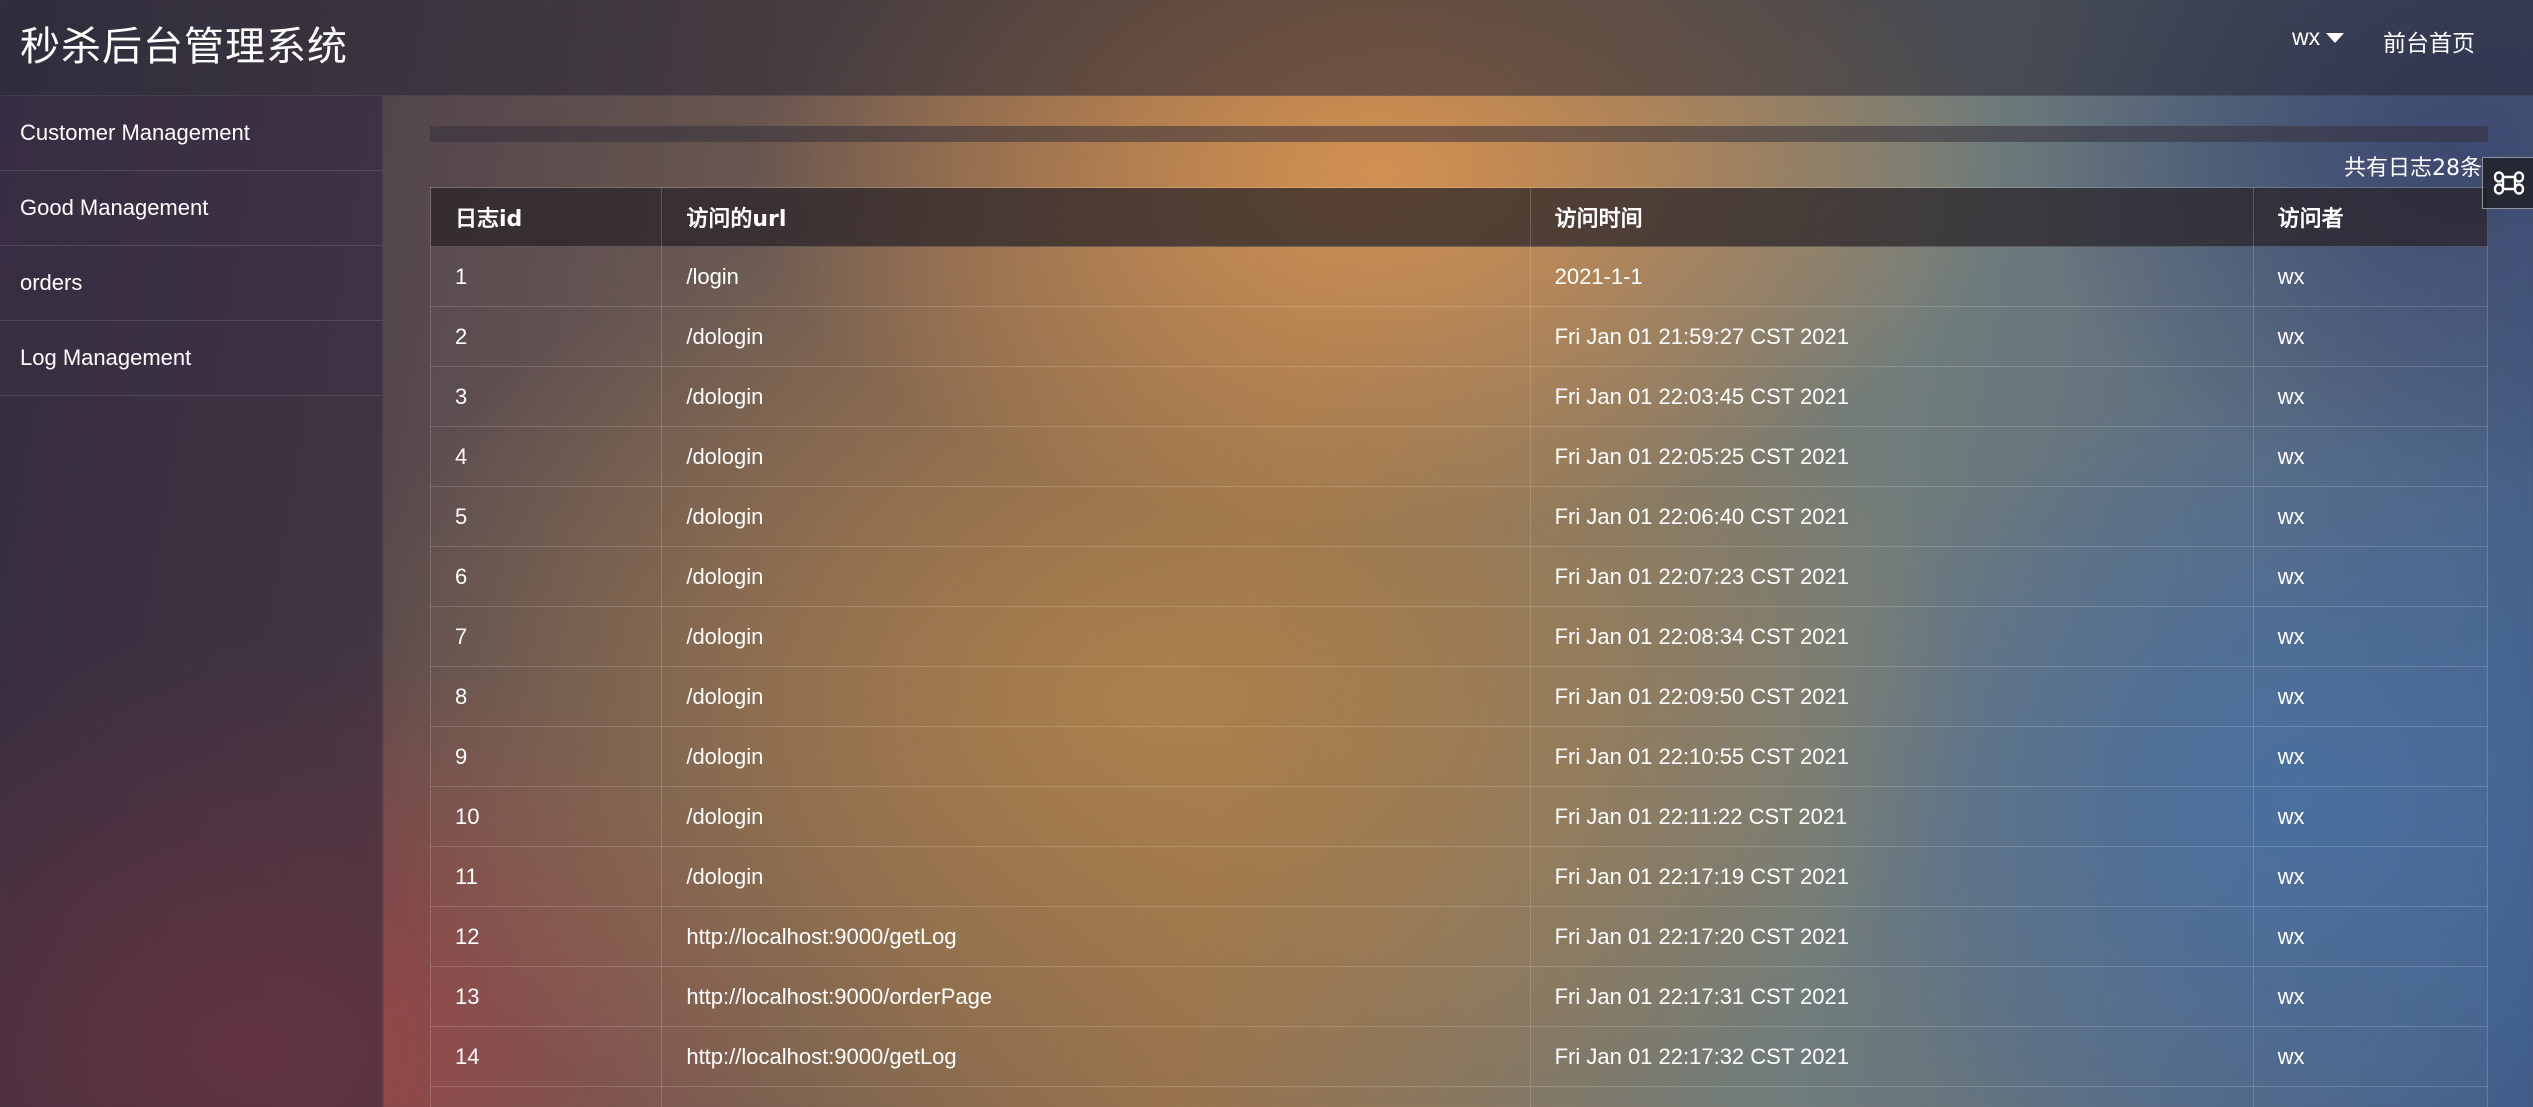 This screenshot has width=2533, height=1107. What do you see at coordinates (546, 636) in the screenshot?
I see `log-id-cell: 7` at bounding box center [546, 636].